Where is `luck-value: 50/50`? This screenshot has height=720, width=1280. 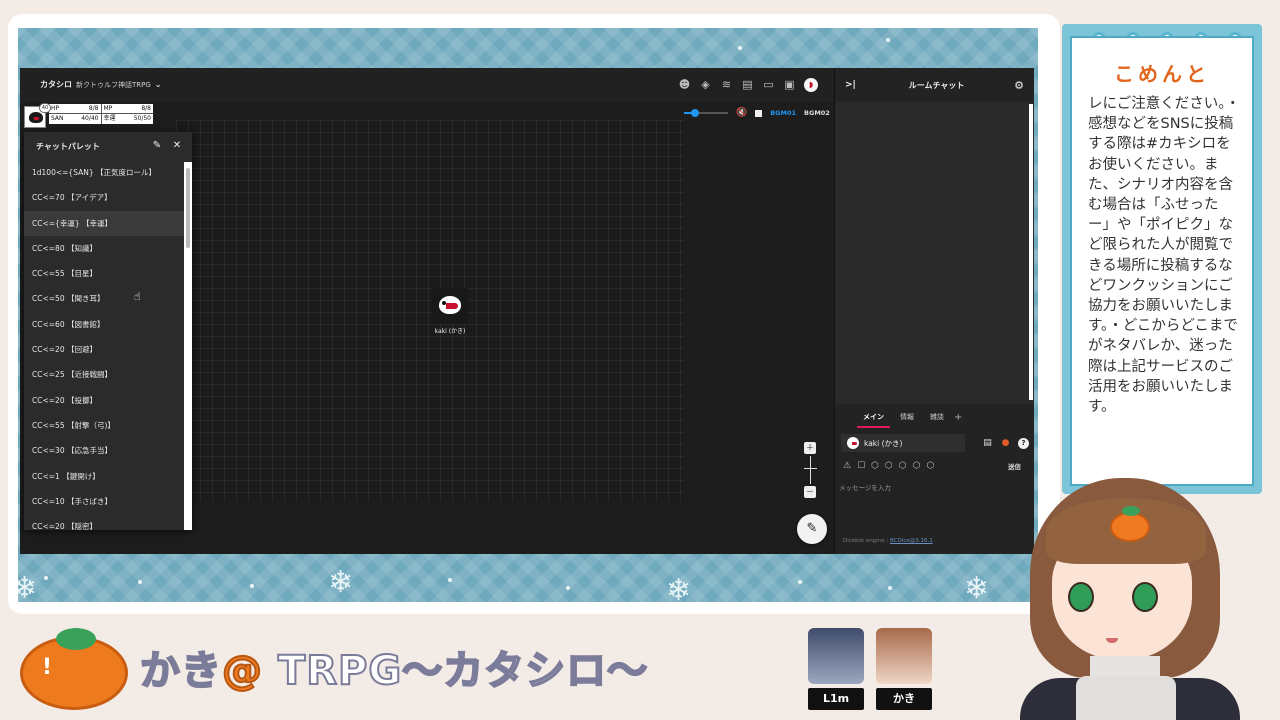
luck-value: 50/50 is located at coordinates (142, 118).